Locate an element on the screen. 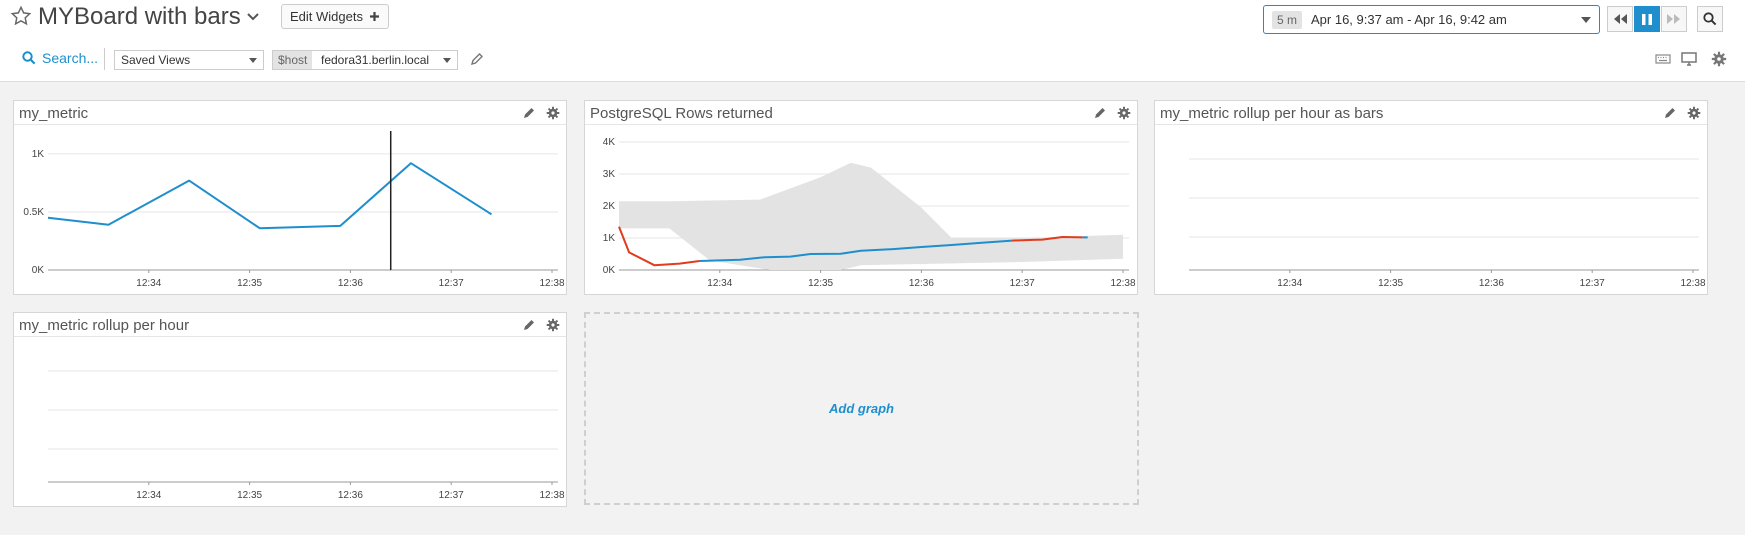  search-icon is located at coordinates (29, 58).